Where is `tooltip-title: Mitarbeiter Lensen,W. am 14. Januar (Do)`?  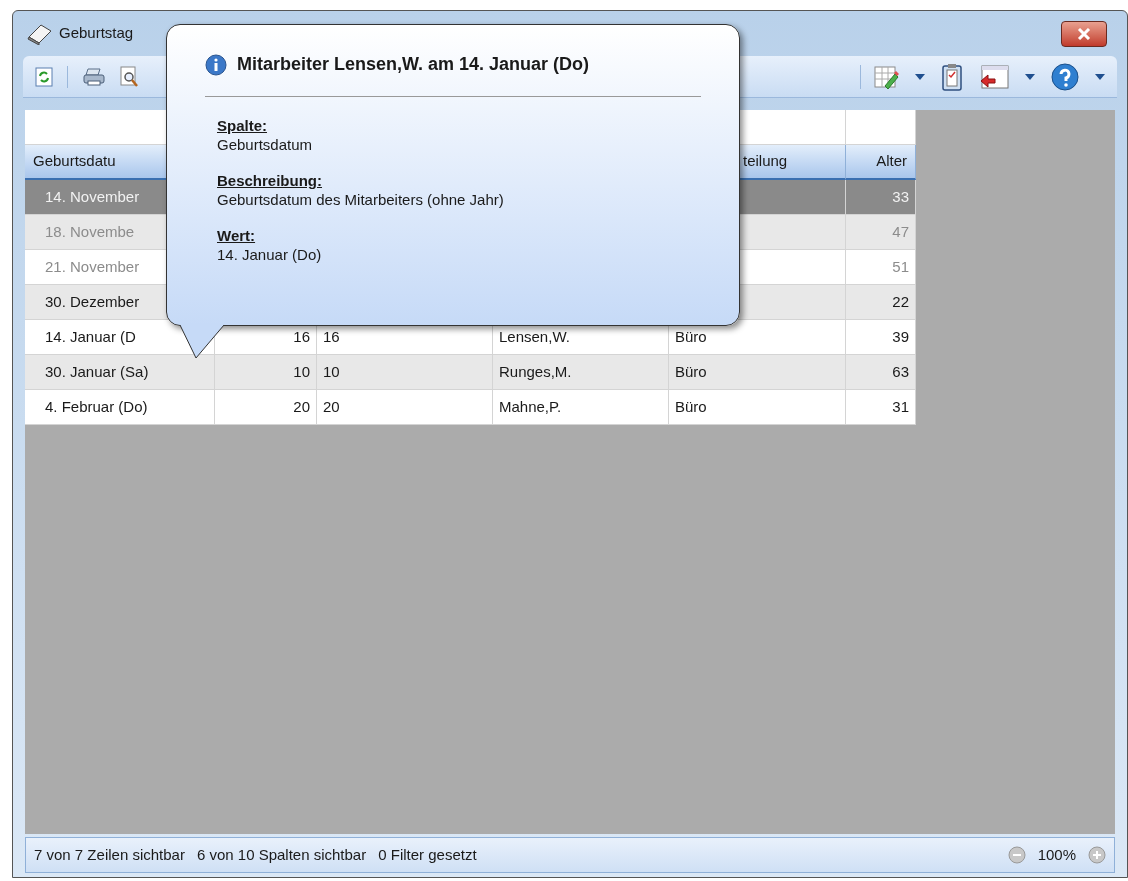
tooltip-title: Mitarbeiter Lensen,W. am 14. Januar (Do) is located at coordinates (413, 64).